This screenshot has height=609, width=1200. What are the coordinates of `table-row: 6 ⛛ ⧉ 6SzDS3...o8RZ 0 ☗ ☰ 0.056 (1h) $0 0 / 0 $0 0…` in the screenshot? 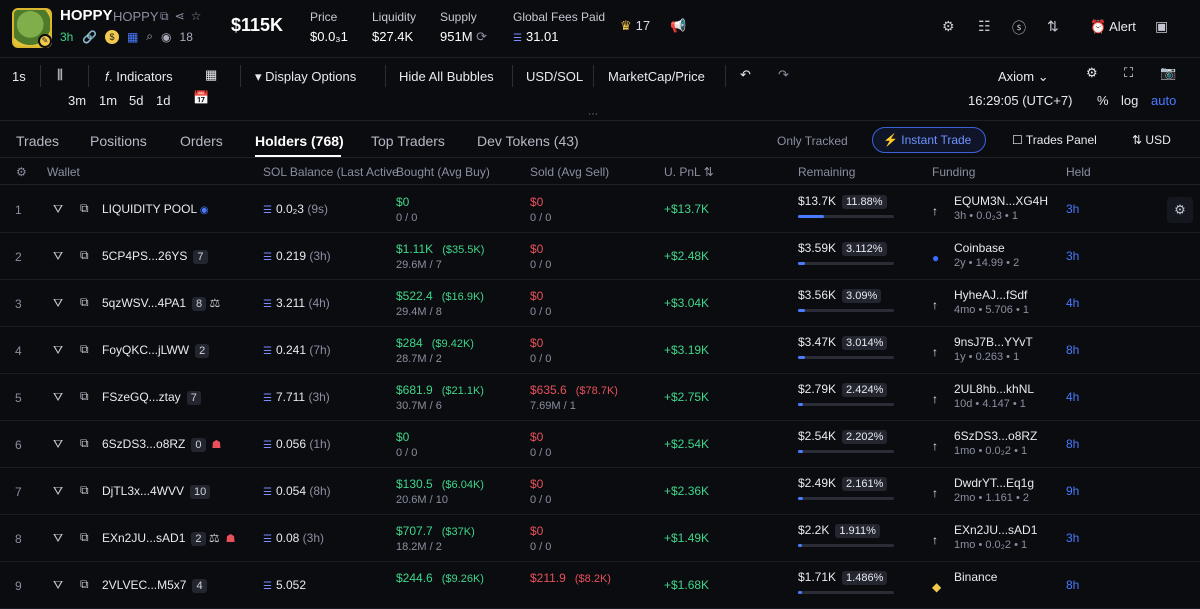 It's located at (600, 444).